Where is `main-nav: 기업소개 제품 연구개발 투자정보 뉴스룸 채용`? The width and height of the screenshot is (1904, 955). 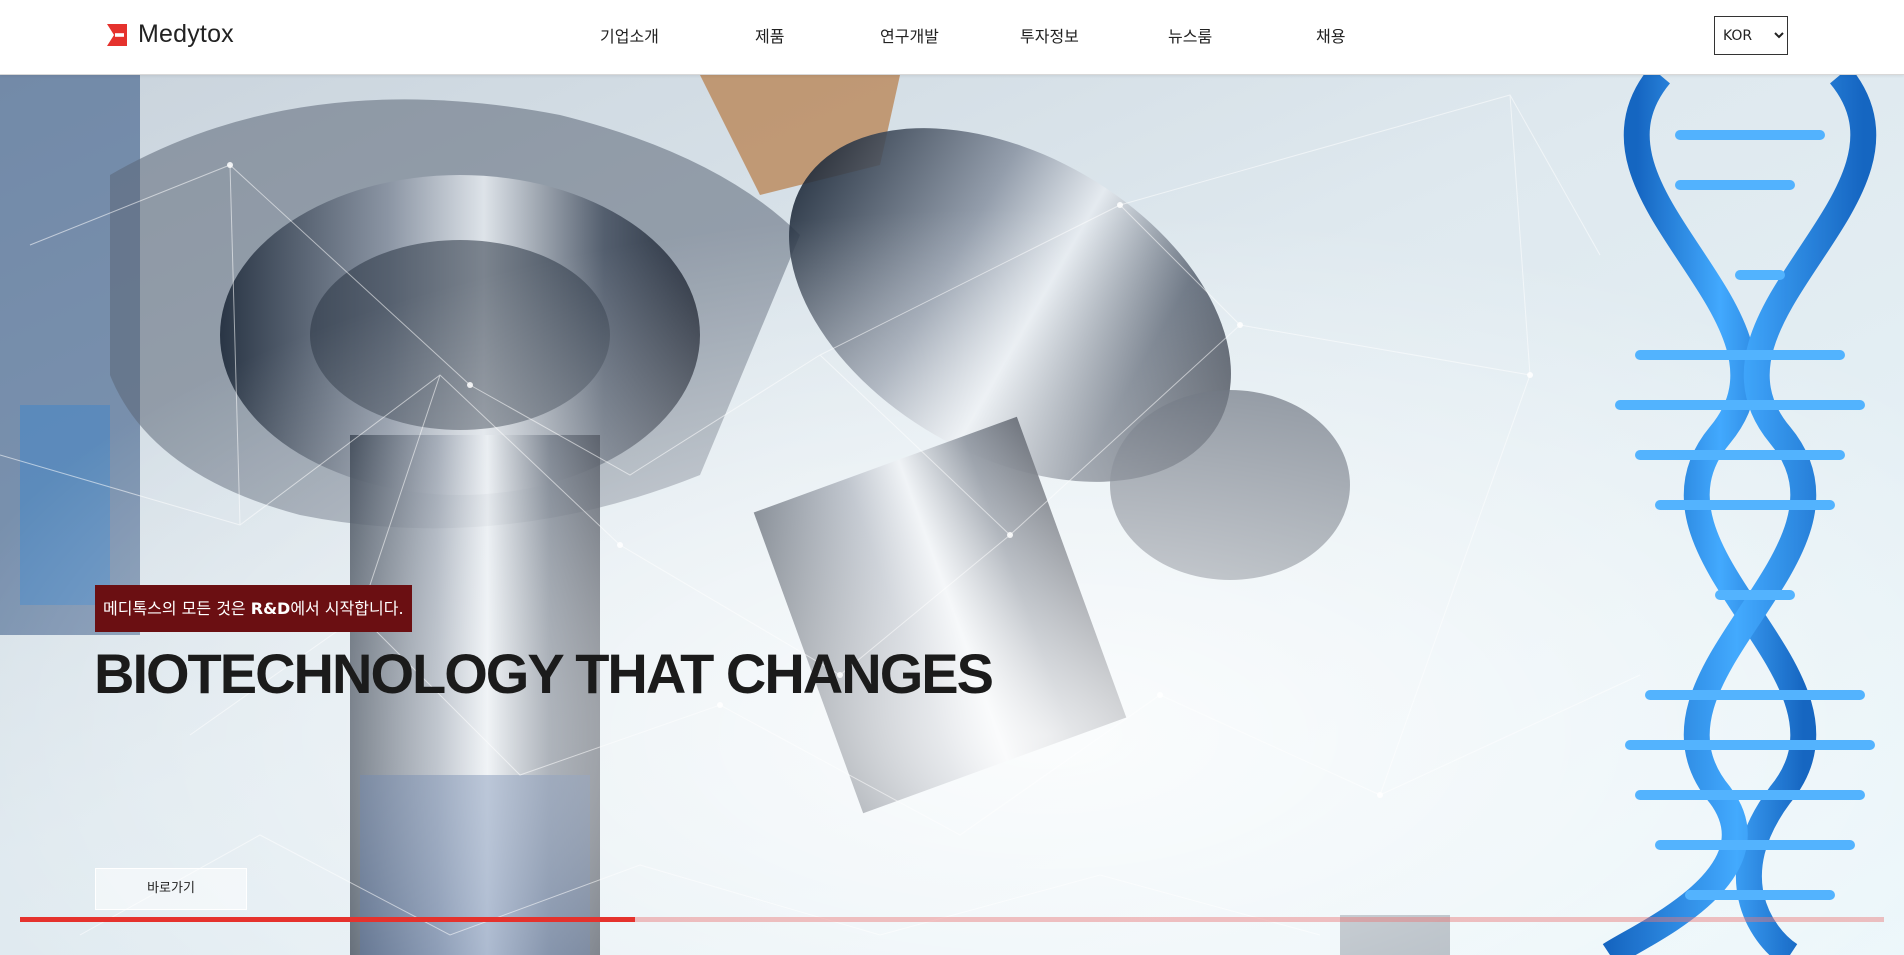 main-nav: 기업소개 제품 연구개발 투자정보 뉴스룸 채용 is located at coordinates (952, 35).